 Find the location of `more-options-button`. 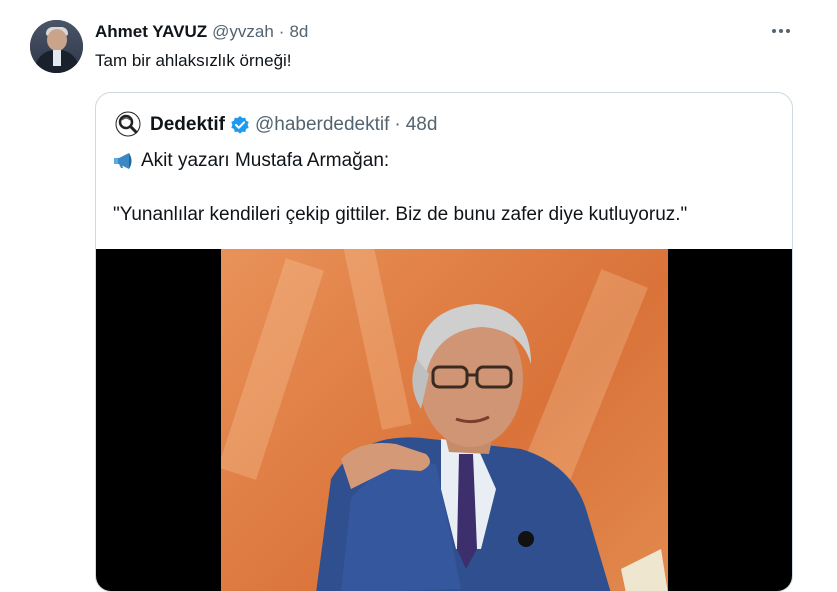

more-options-button is located at coordinates (781, 31).